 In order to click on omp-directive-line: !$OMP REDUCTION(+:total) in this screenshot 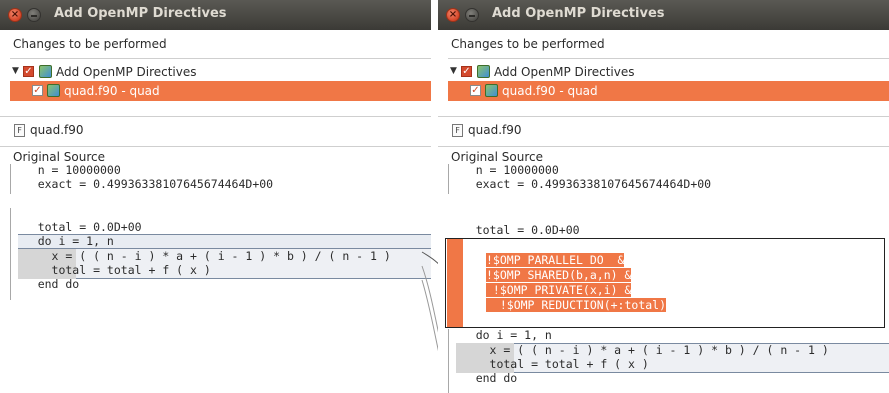, I will do `click(576, 305)`.